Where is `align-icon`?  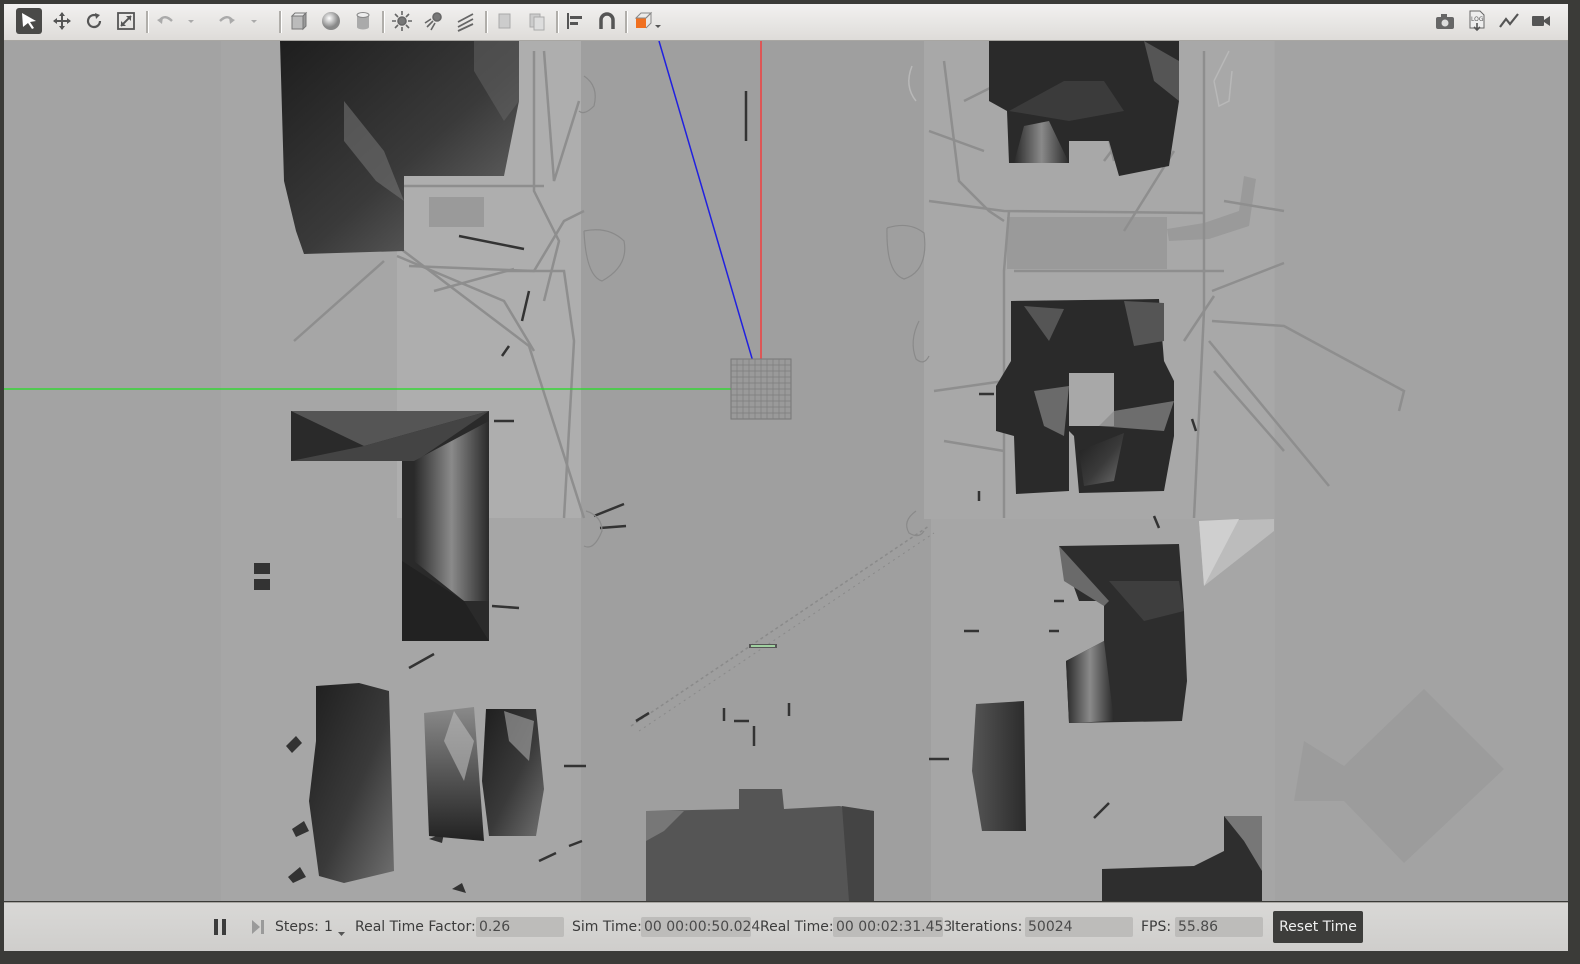
align-icon is located at coordinates (575, 21).